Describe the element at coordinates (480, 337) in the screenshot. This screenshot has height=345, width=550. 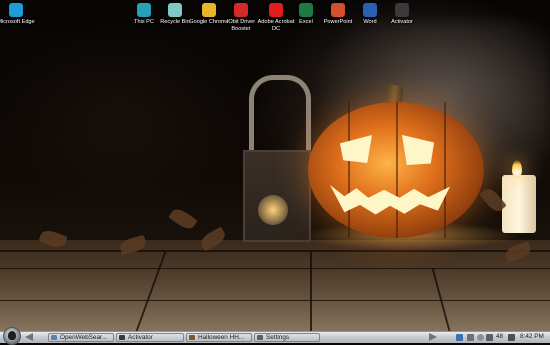
I see `speaker-icon` at that location.